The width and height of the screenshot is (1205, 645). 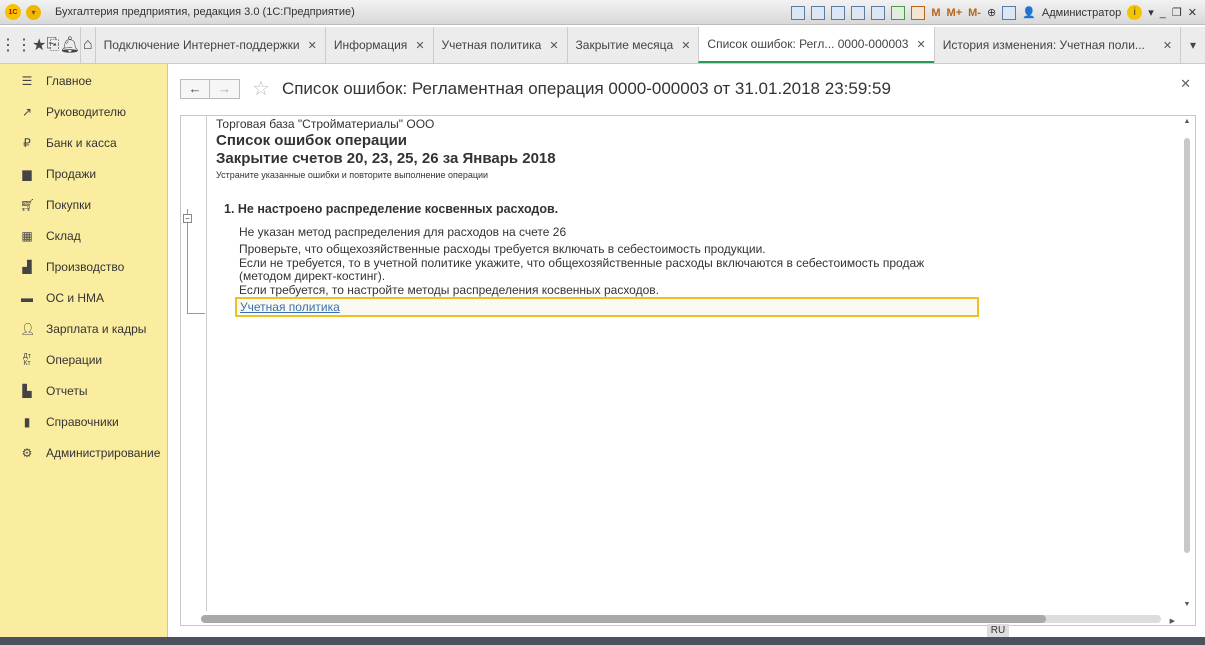 What do you see at coordinates (974, 13) in the screenshot?
I see `memory-minus-button: M-` at bounding box center [974, 13].